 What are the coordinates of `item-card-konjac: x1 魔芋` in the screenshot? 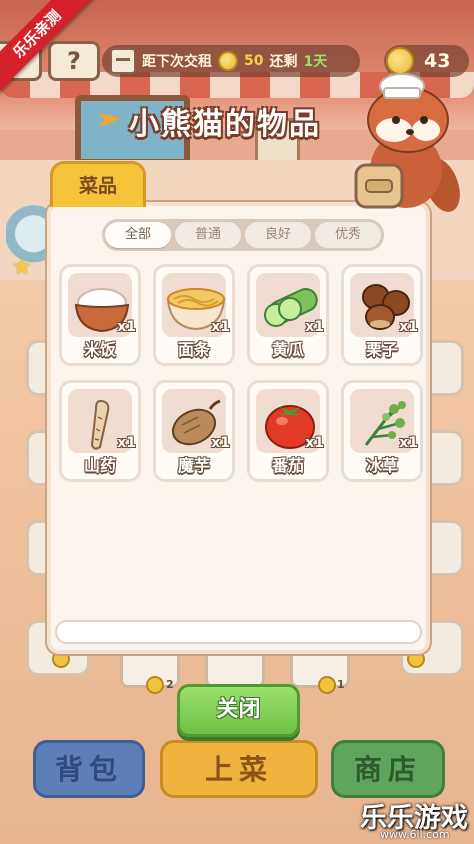 It's located at (194, 431).